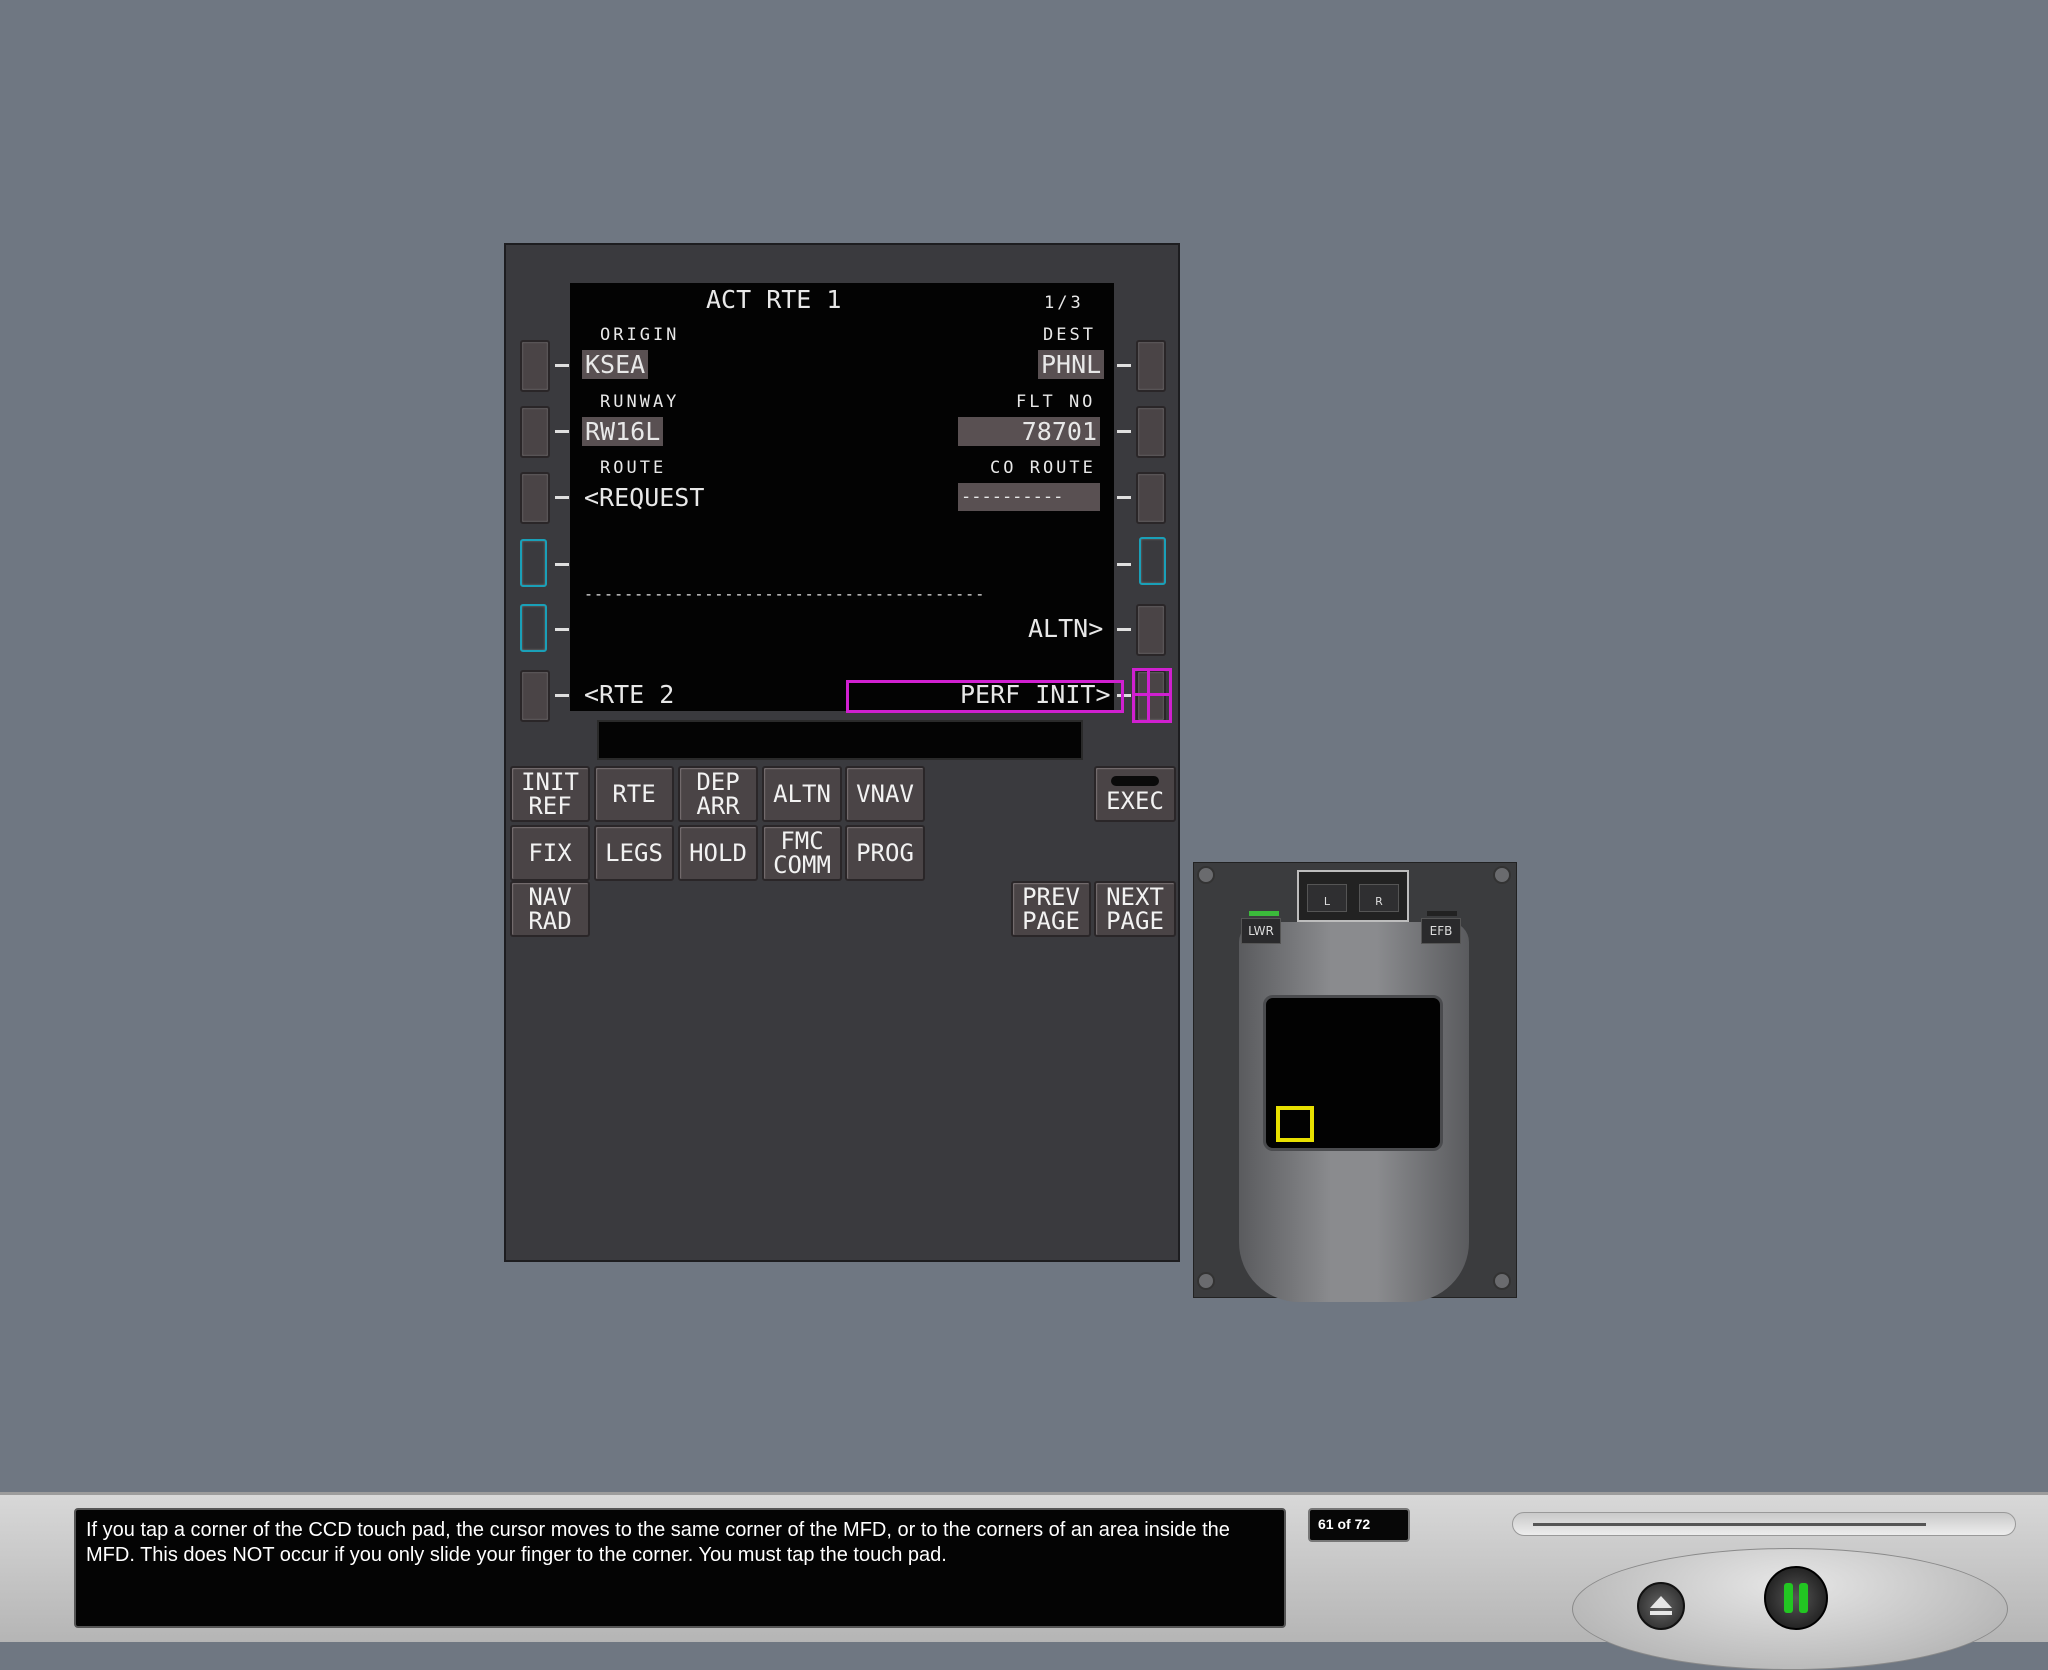  Describe the element at coordinates (623, 431) in the screenshot. I see `runway-value: RW16L` at that location.